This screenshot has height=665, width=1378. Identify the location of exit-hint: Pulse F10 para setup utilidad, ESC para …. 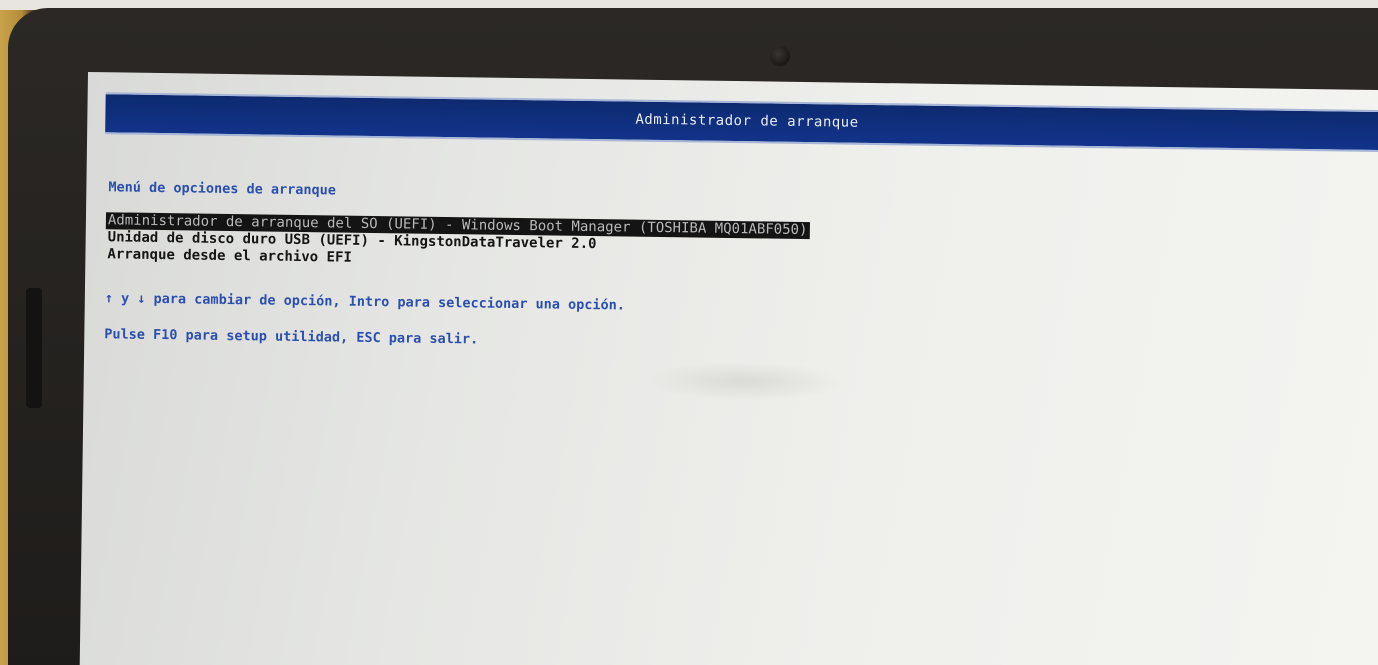
(291, 337).